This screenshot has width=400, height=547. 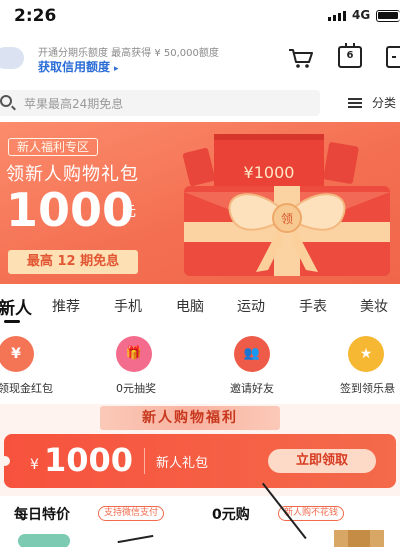 What do you see at coordinates (144, 461) in the screenshot?
I see `divider` at bounding box center [144, 461].